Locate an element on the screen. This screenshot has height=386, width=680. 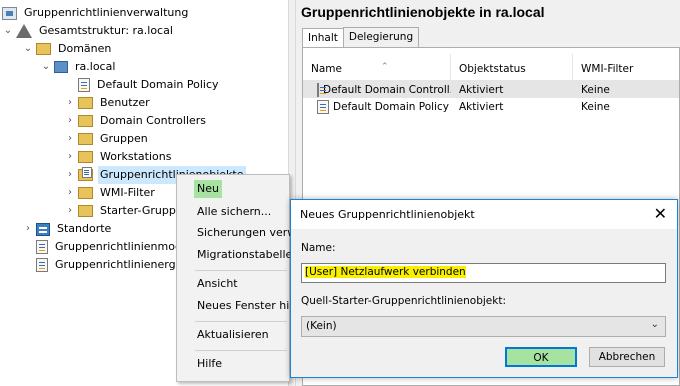
cancel-button: Abbrechen is located at coordinates (627, 357).